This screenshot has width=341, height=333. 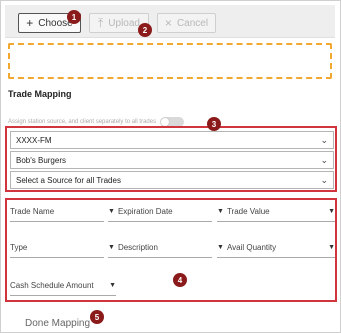 I want to click on cash-schedule-amount-field: Cash Schedule Amount ▼, so click(x=63, y=286).